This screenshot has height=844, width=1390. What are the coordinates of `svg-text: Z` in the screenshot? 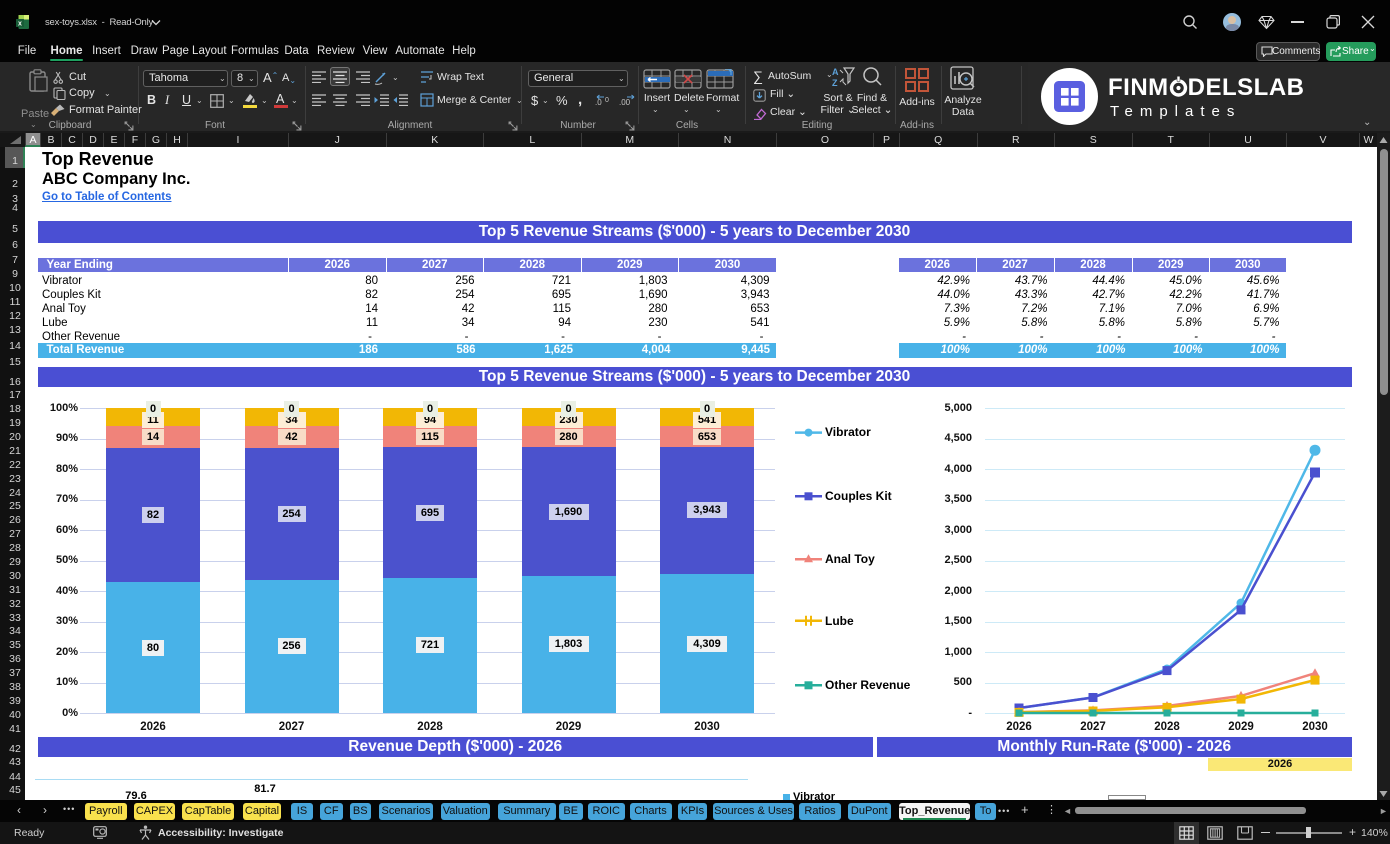 It's located at (835, 83).